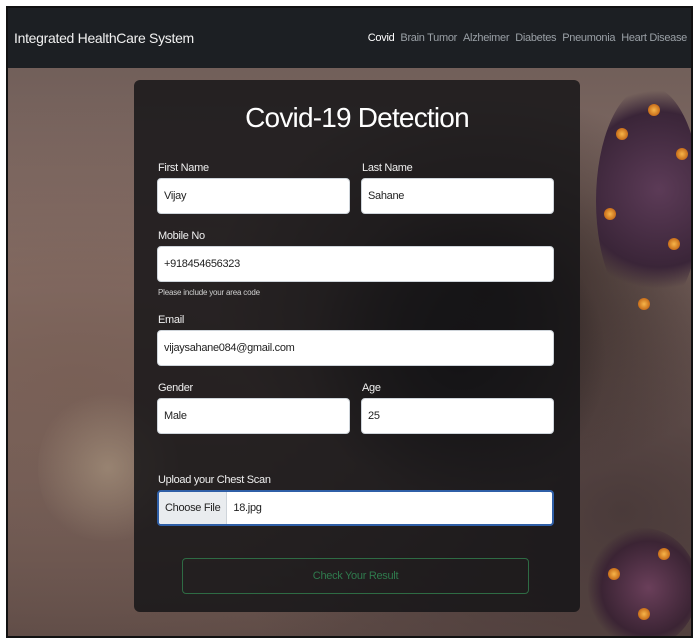 The image size is (697, 642). What do you see at coordinates (214, 480) in the screenshot?
I see `upload-label: Upload your Chest Scan` at bounding box center [214, 480].